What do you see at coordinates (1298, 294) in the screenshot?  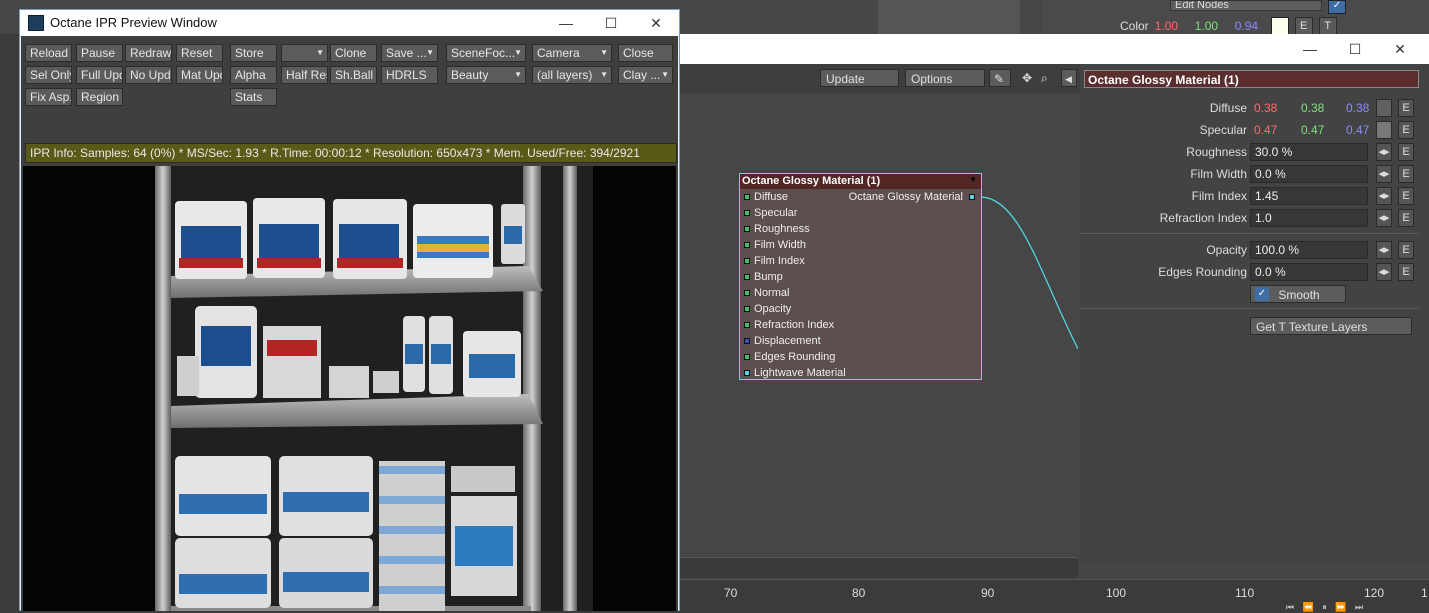 I see `smooth-checkbox: ✓ Smooth` at bounding box center [1298, 294].